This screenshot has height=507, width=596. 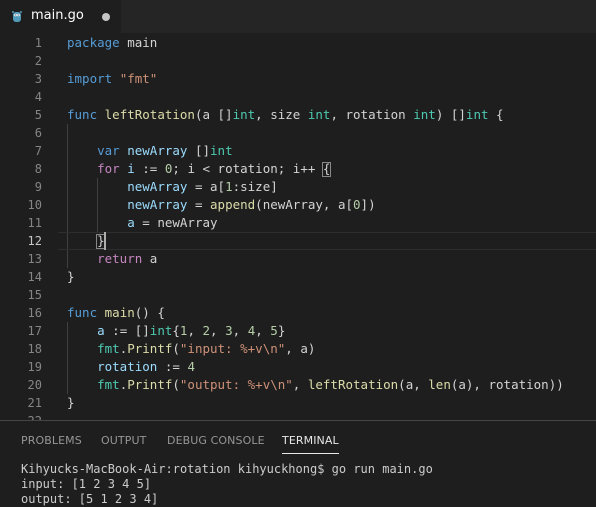 What do you see at coordinates (38, 97) in the screenshot?
I see `line-number: 4` at bounding box center [38, 97].